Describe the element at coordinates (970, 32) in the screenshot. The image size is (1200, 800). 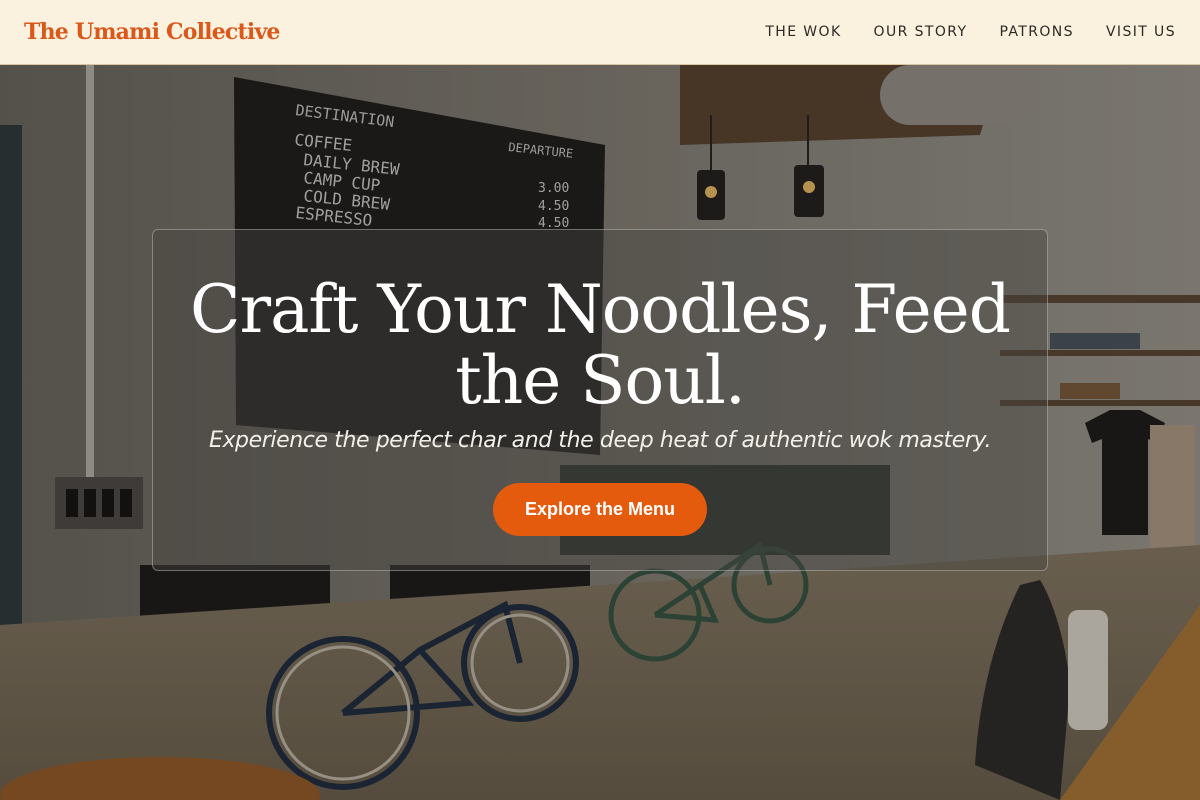
I see `main-nav: THE WOK OUR STORY PATRONS VISIT US` at that location.